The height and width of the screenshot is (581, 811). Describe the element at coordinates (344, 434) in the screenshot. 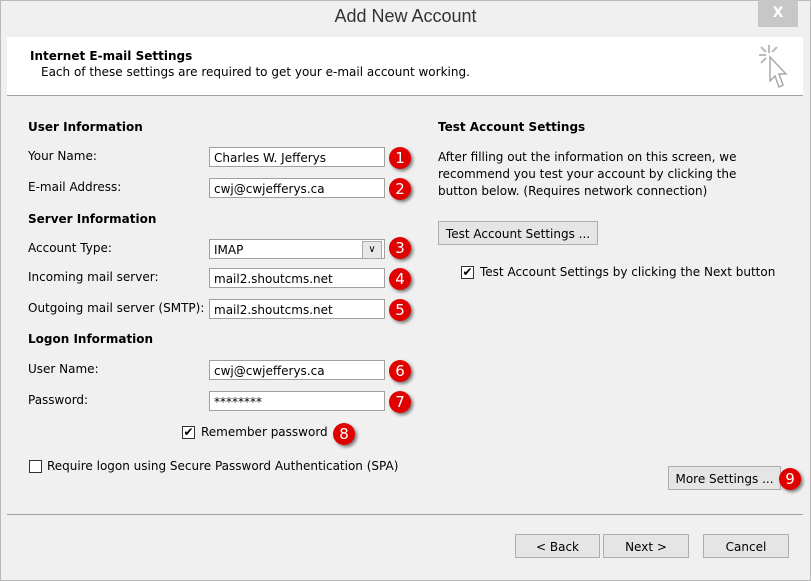

I see `callout-badge-8: 8` at that location.